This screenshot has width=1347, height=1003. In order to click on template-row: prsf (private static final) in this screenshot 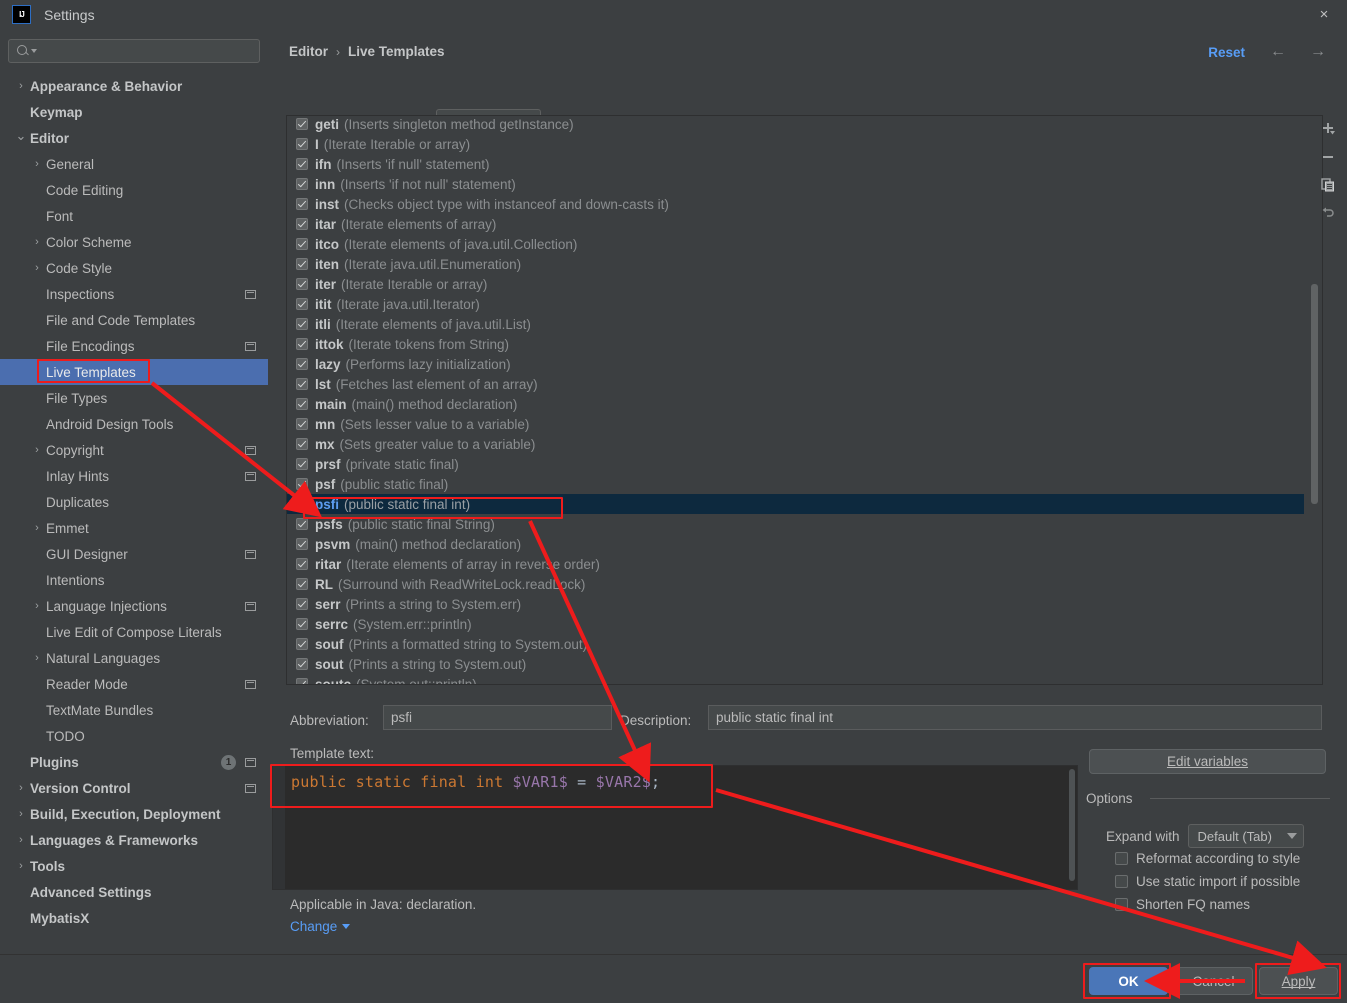, I will do `click(795, 464)`.